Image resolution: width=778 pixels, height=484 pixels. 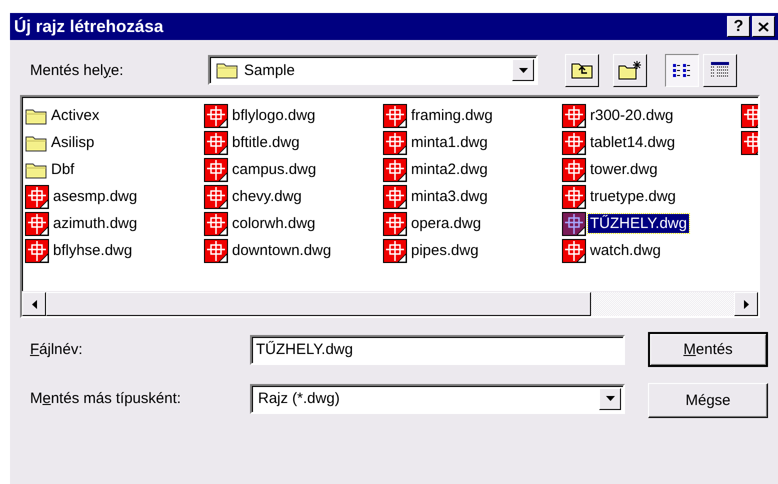 I want to click on file-name: TŰZHELY.dwg, so click(x=638, y=223).